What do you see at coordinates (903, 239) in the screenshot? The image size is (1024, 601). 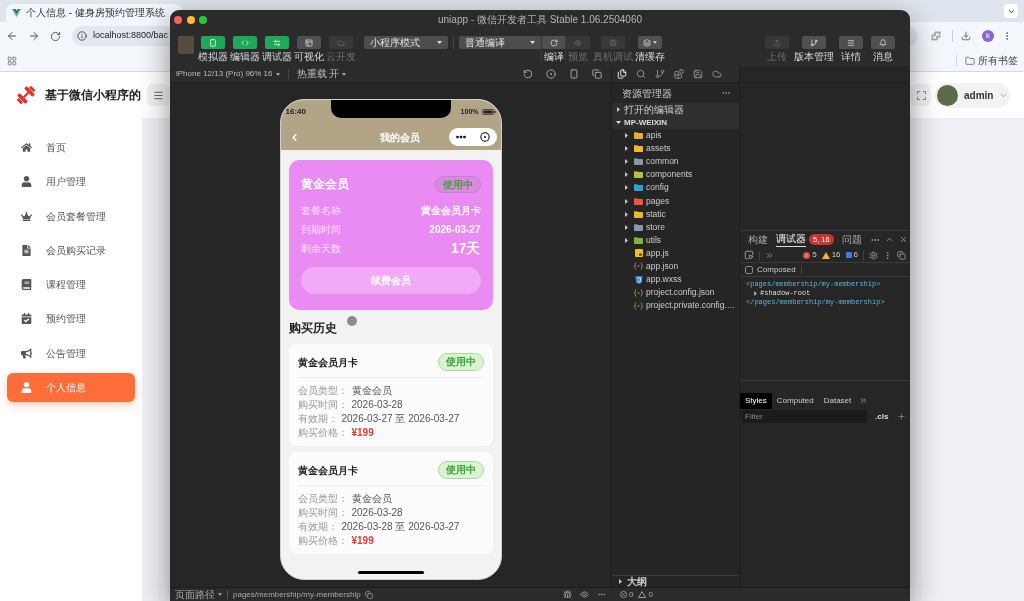 I see `close-icon` at bounding box center [903, 239].